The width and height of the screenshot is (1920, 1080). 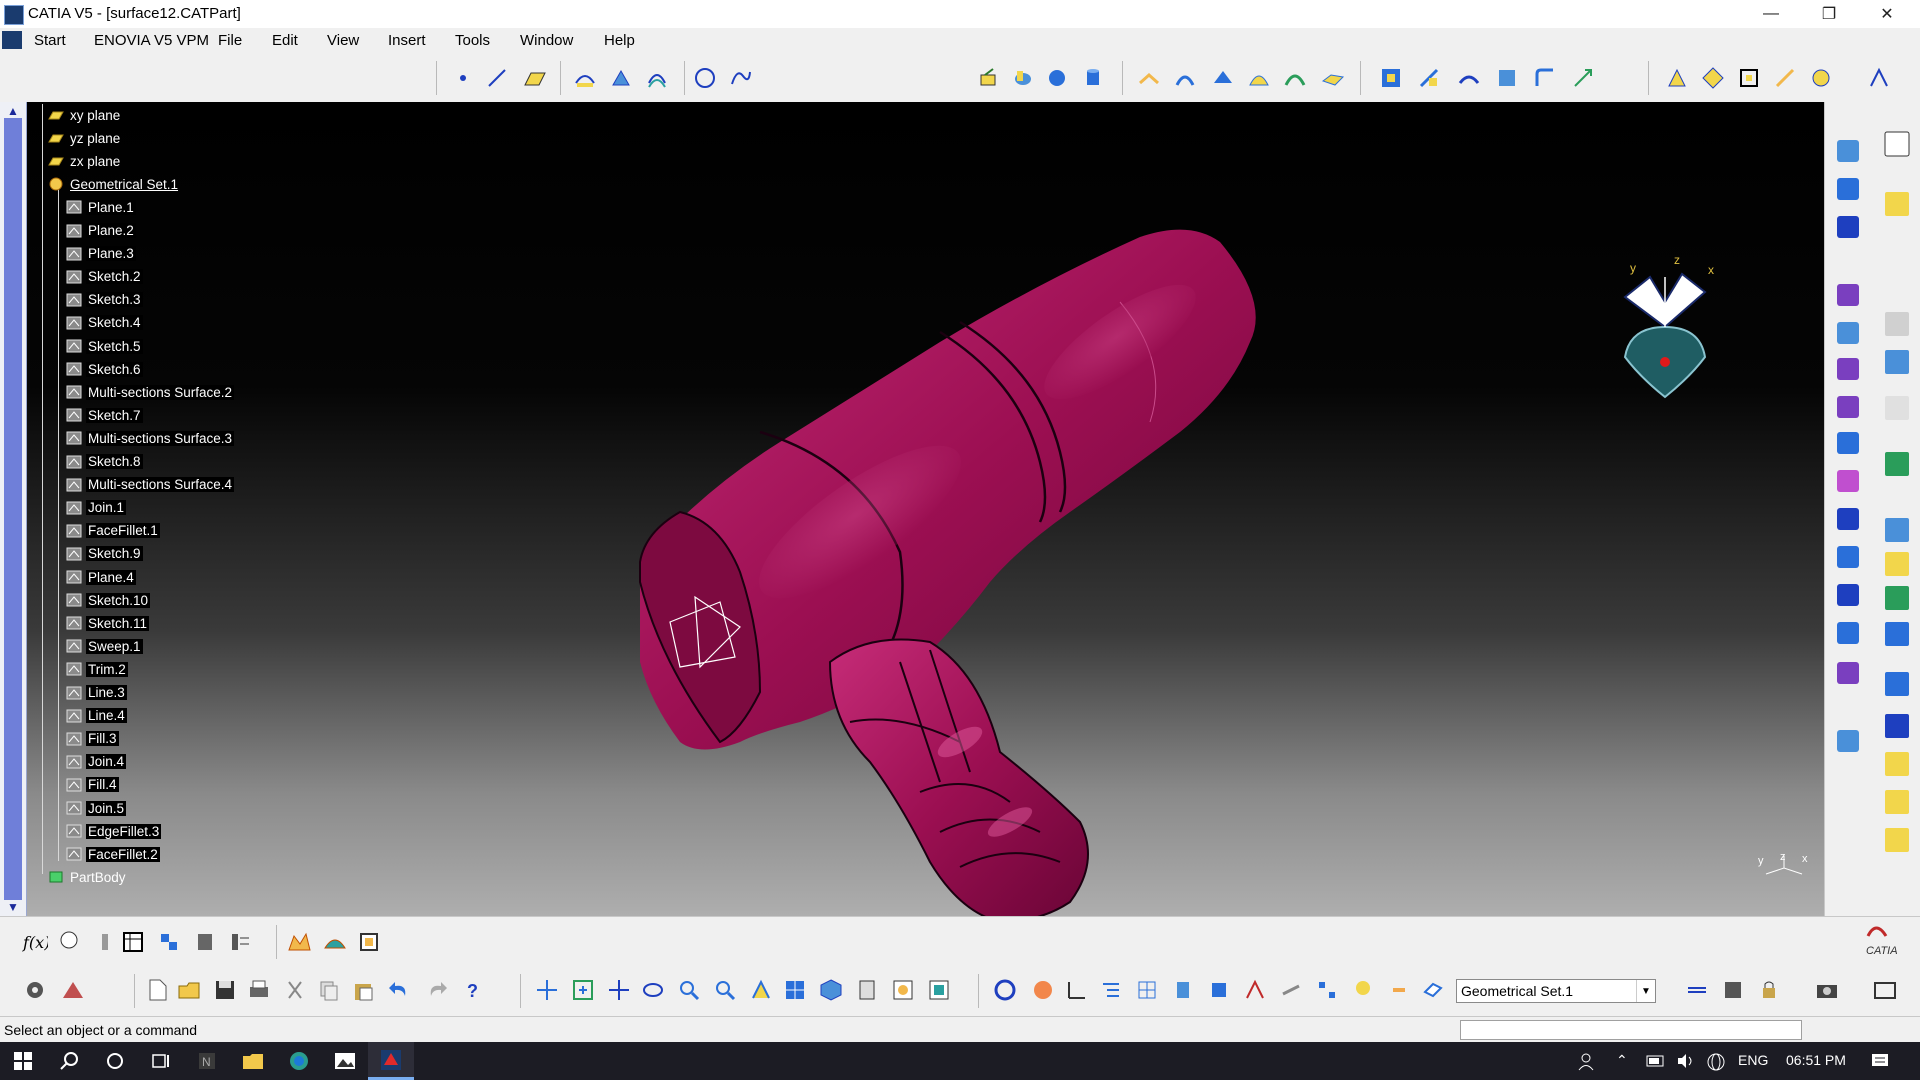 I want to click on trim-icon, so click(x=1429, y=78).